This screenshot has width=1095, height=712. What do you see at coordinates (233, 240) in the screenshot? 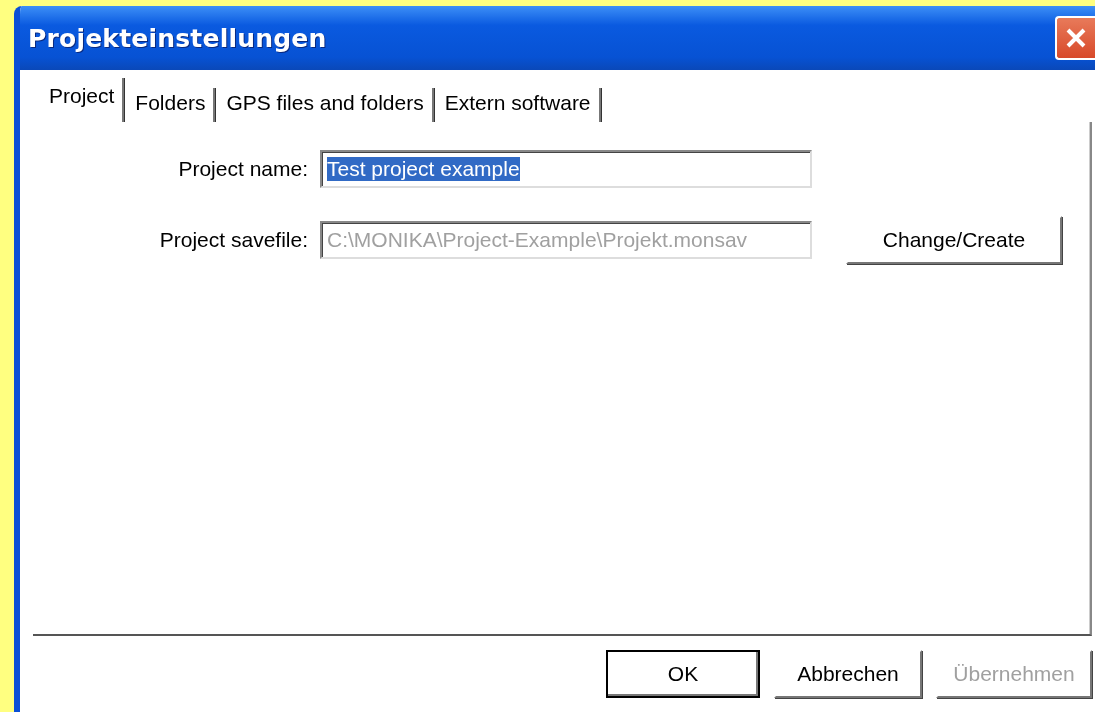
I see `field-label: Project savefile:` at bounding box center [233, 240].